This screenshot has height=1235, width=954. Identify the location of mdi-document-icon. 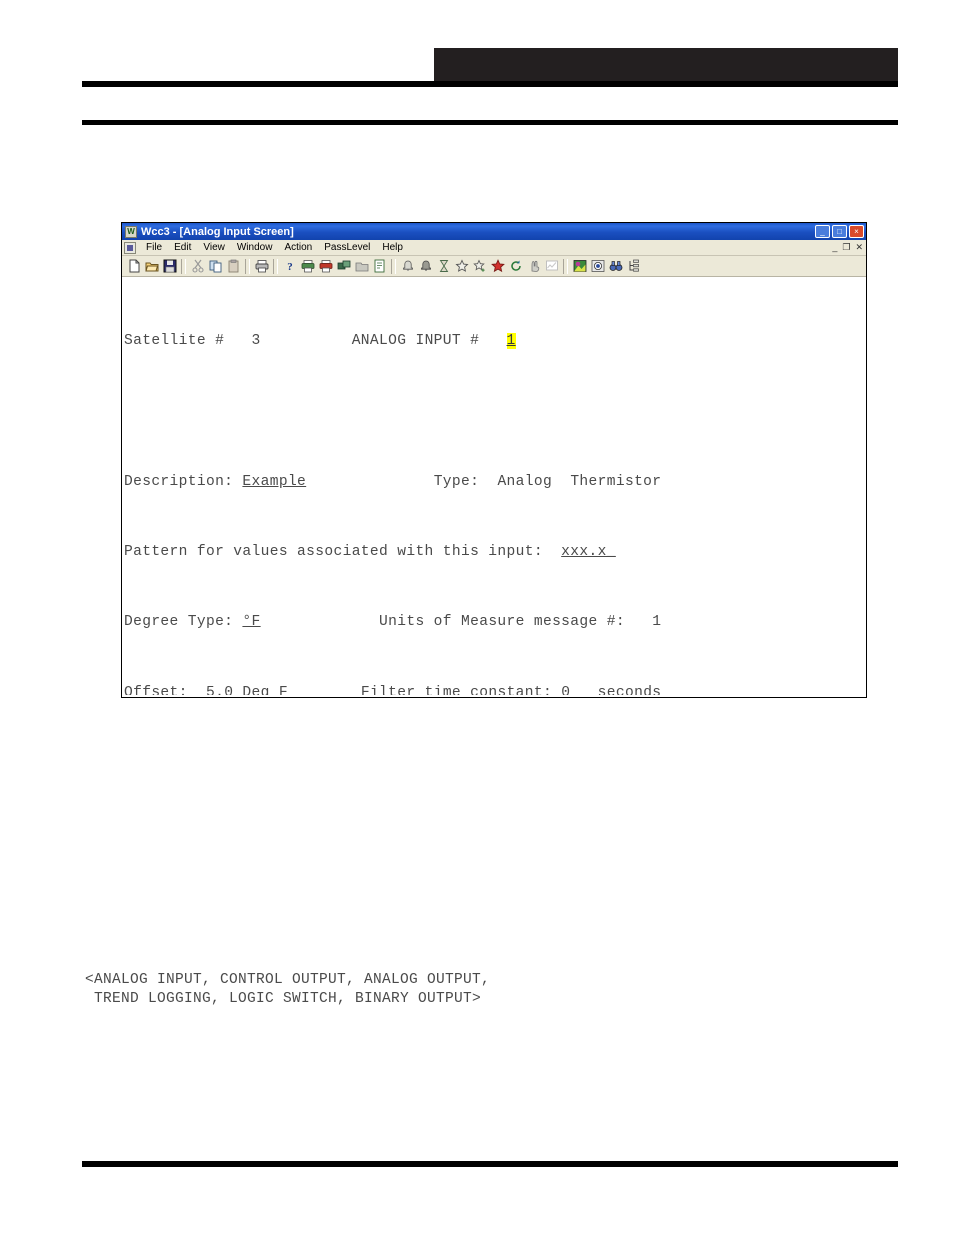
(130, 247).